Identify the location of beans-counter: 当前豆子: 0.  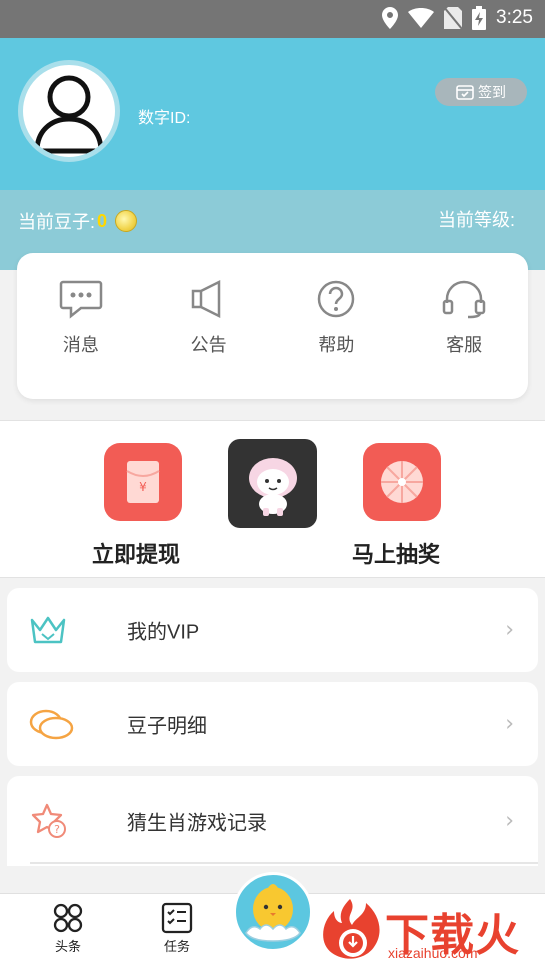
(78, 221).